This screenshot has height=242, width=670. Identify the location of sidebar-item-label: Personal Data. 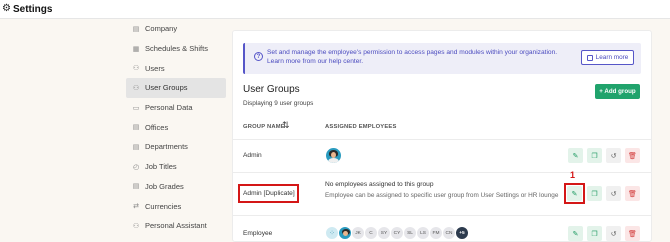
(169, 108).